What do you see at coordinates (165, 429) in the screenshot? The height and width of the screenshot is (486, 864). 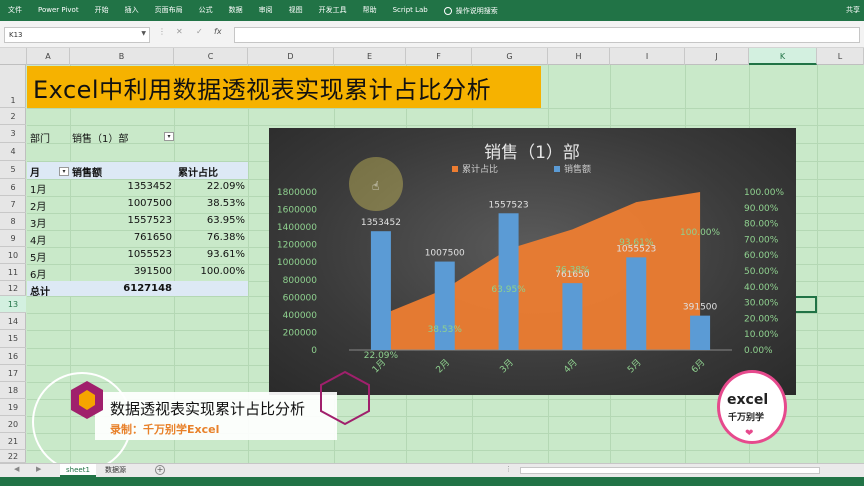 I see `overlay-subtitle: 录制：千万别学Excel` at bounding box center [165, 429].